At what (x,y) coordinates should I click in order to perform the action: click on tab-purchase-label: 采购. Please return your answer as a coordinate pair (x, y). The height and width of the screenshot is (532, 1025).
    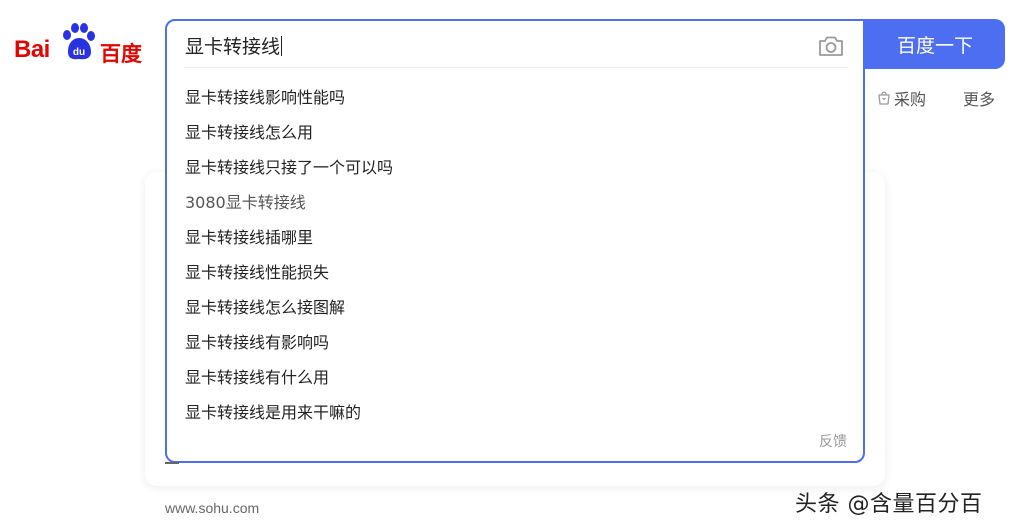
    Looking at the image, I should click on (910, 99).